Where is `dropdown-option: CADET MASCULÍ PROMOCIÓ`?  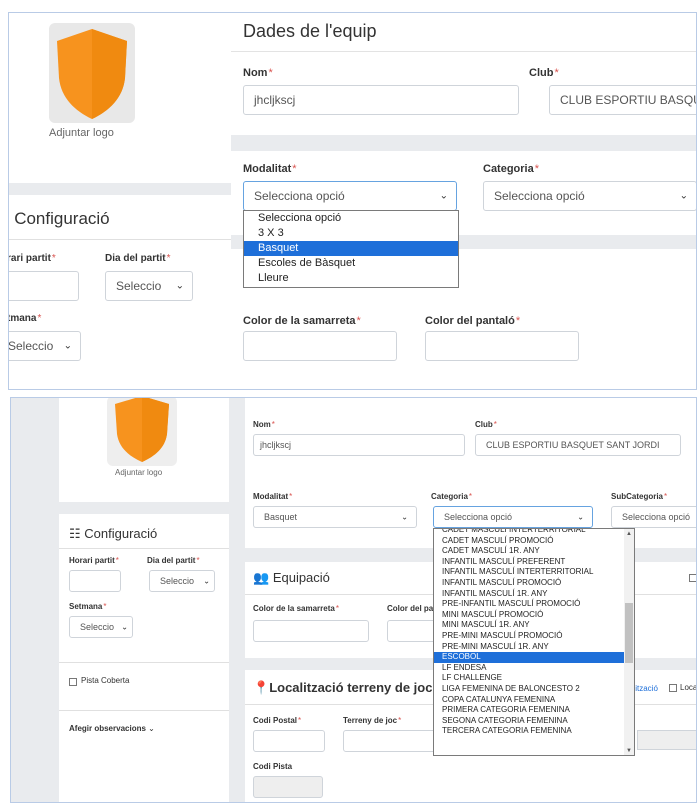 dropdown-option: CADET MASCULÍ PROMOCIÓ is located at coordinates (534, 541).